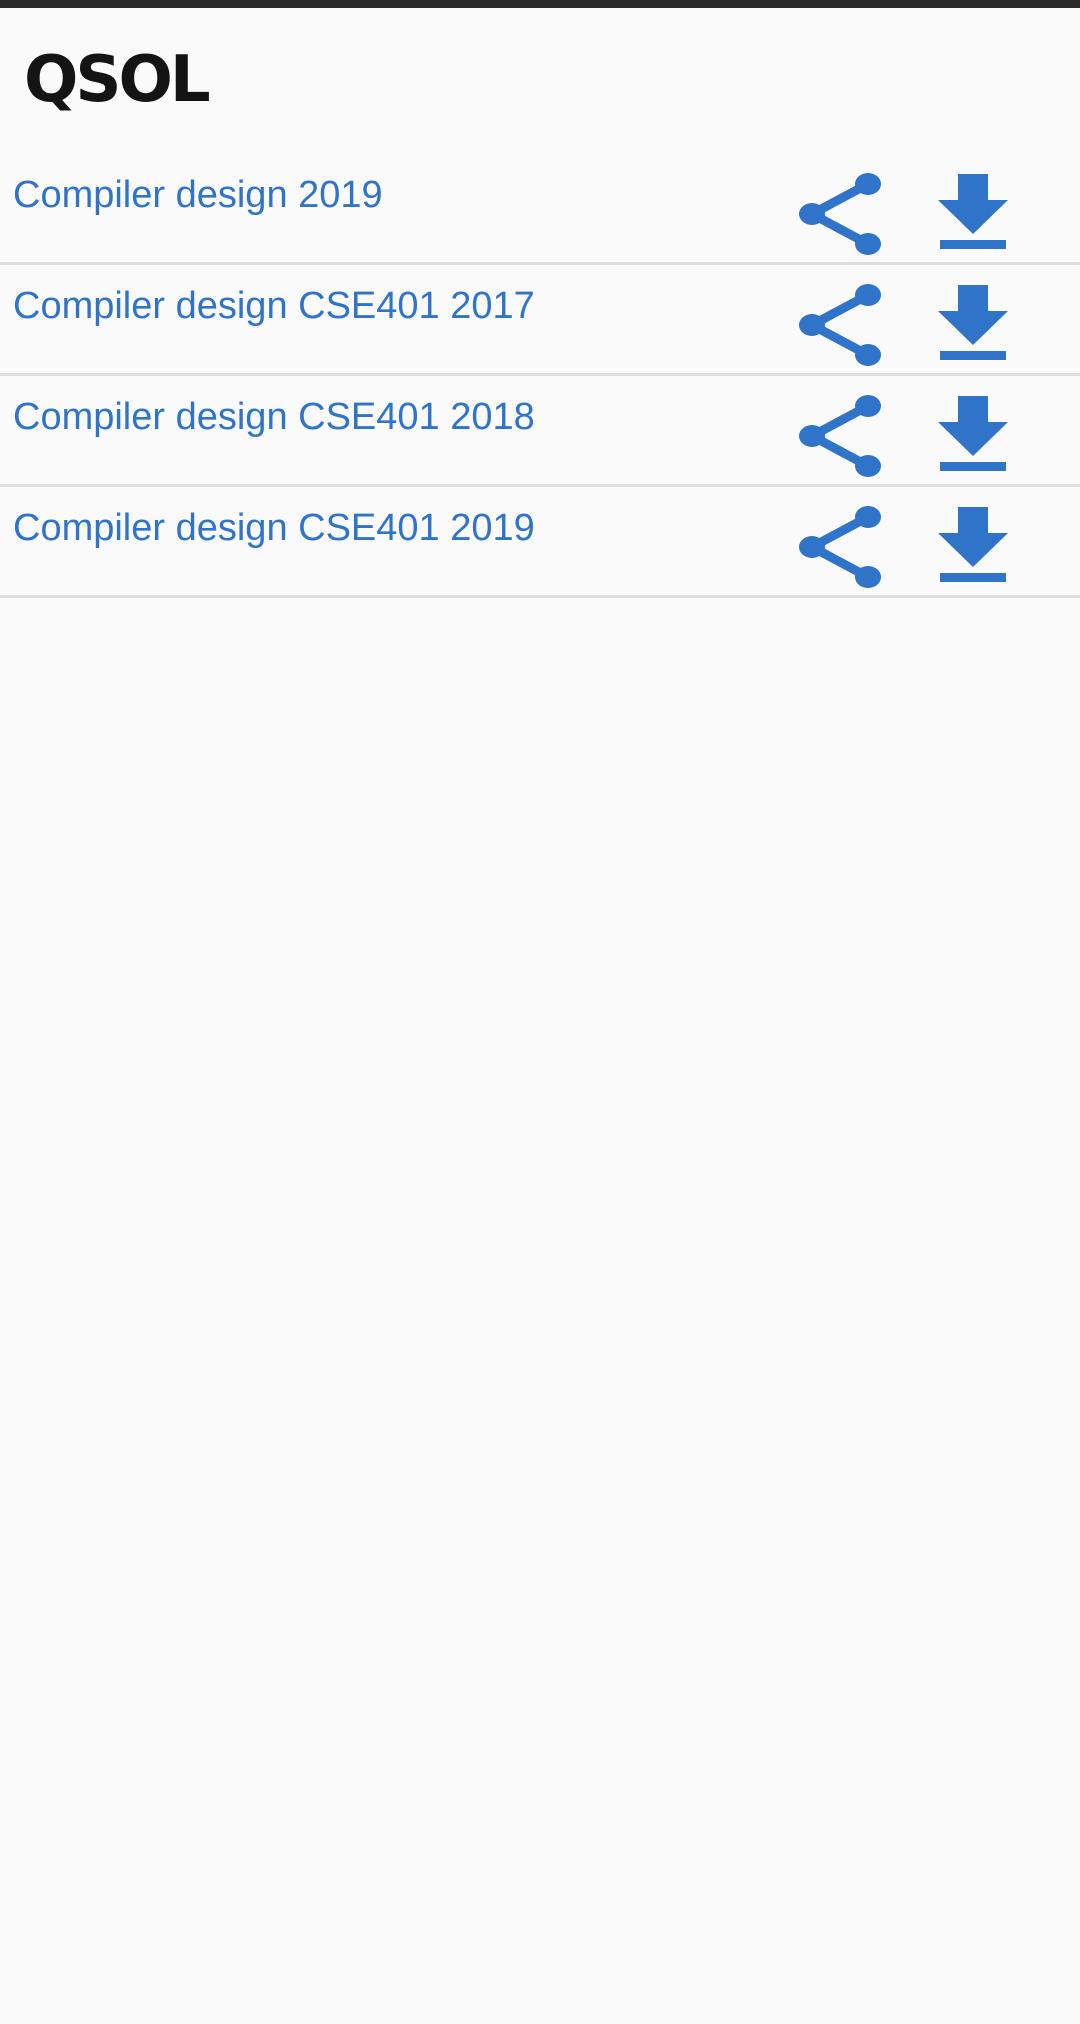  Describe the element at coordinates (540, 320) in the screenshot. I see `list-item: Compiler design CSE401 2017` at that location.